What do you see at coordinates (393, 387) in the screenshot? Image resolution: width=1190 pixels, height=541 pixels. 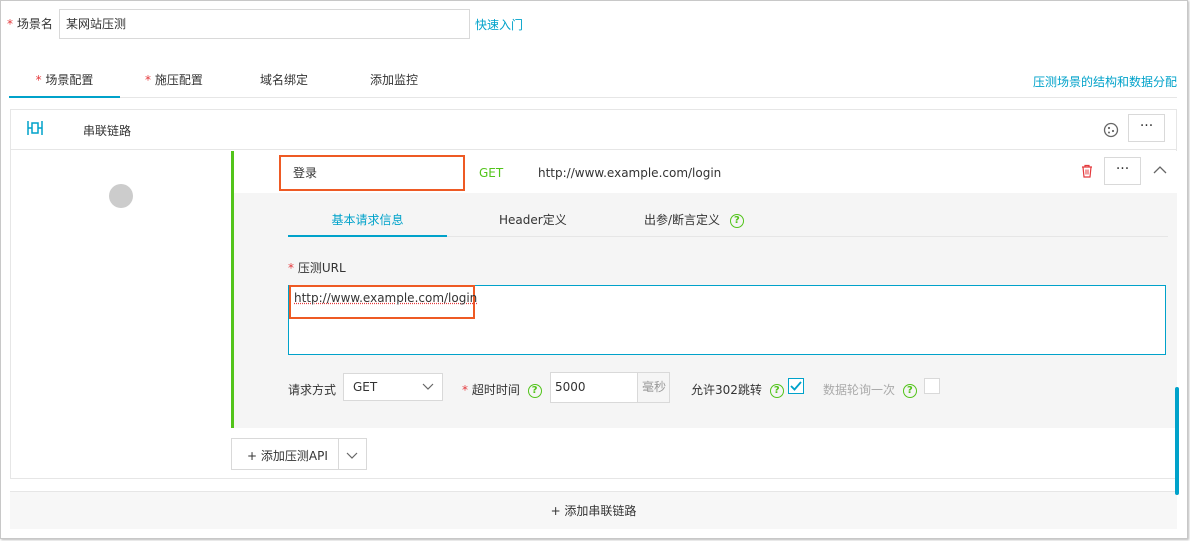 I see `method-select: GET` at bounding box center [393, 387].